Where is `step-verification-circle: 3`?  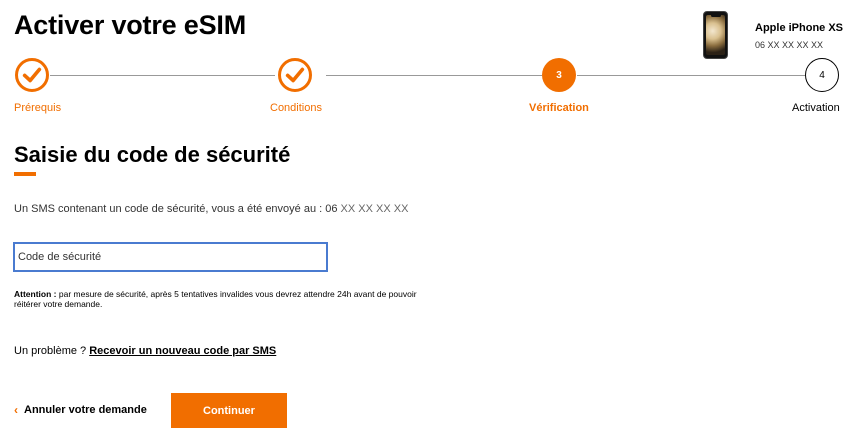 step-verification-circle: 3 is located at coordinates (559, 75).